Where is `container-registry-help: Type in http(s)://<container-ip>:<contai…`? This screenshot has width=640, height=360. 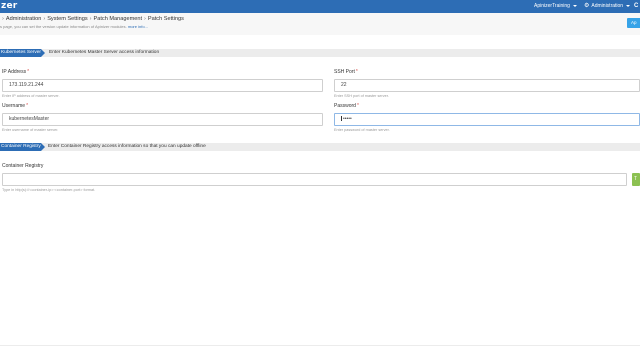 container-registry-help: Type in http(s)://<container-ip>:<contai… is located at coordinates (49, 190).